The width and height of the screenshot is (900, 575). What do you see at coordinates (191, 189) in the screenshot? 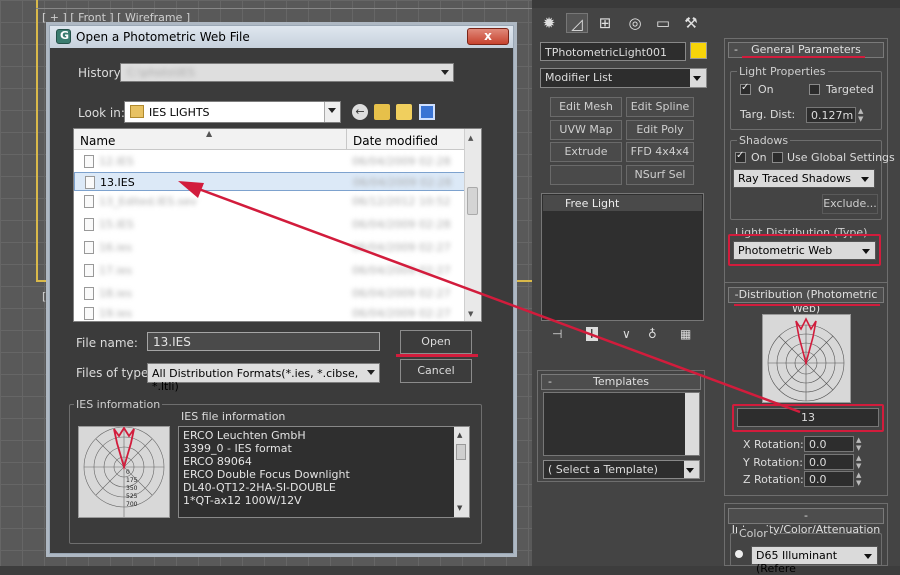
I see `arrowhead-icon` at bounding box center [191, 189].